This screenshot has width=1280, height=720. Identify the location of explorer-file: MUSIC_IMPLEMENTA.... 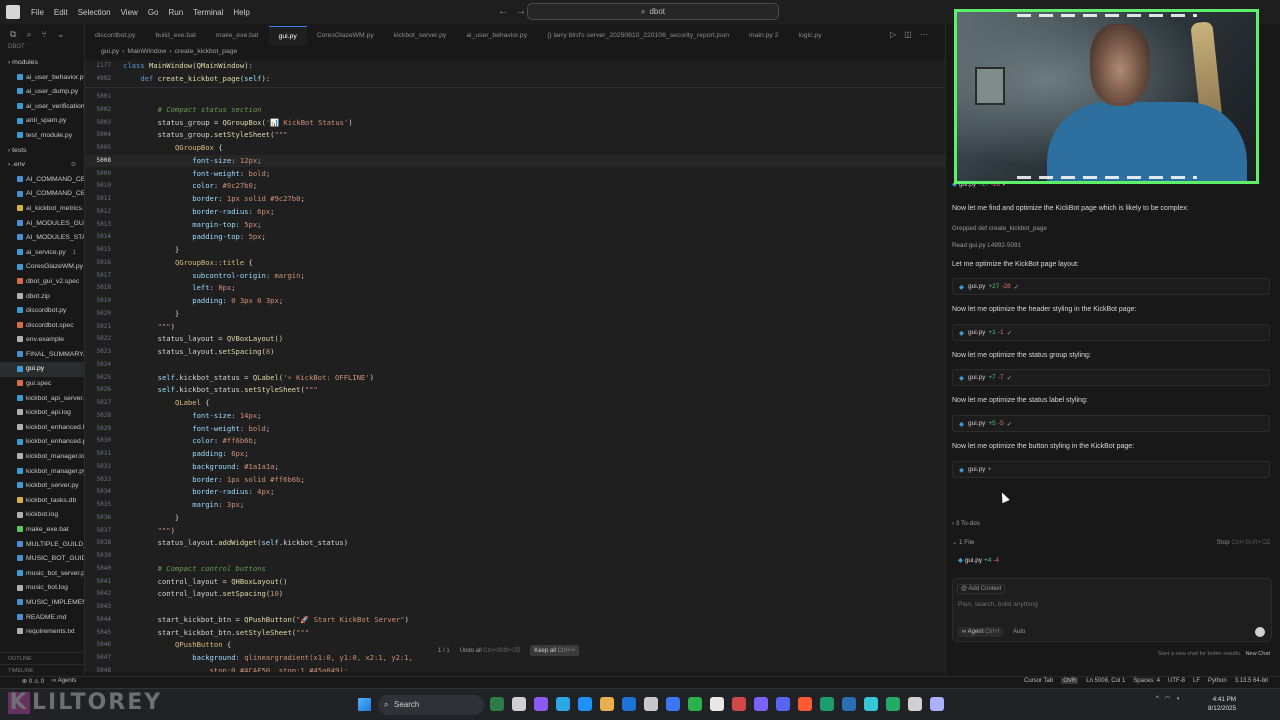
(42, 603).